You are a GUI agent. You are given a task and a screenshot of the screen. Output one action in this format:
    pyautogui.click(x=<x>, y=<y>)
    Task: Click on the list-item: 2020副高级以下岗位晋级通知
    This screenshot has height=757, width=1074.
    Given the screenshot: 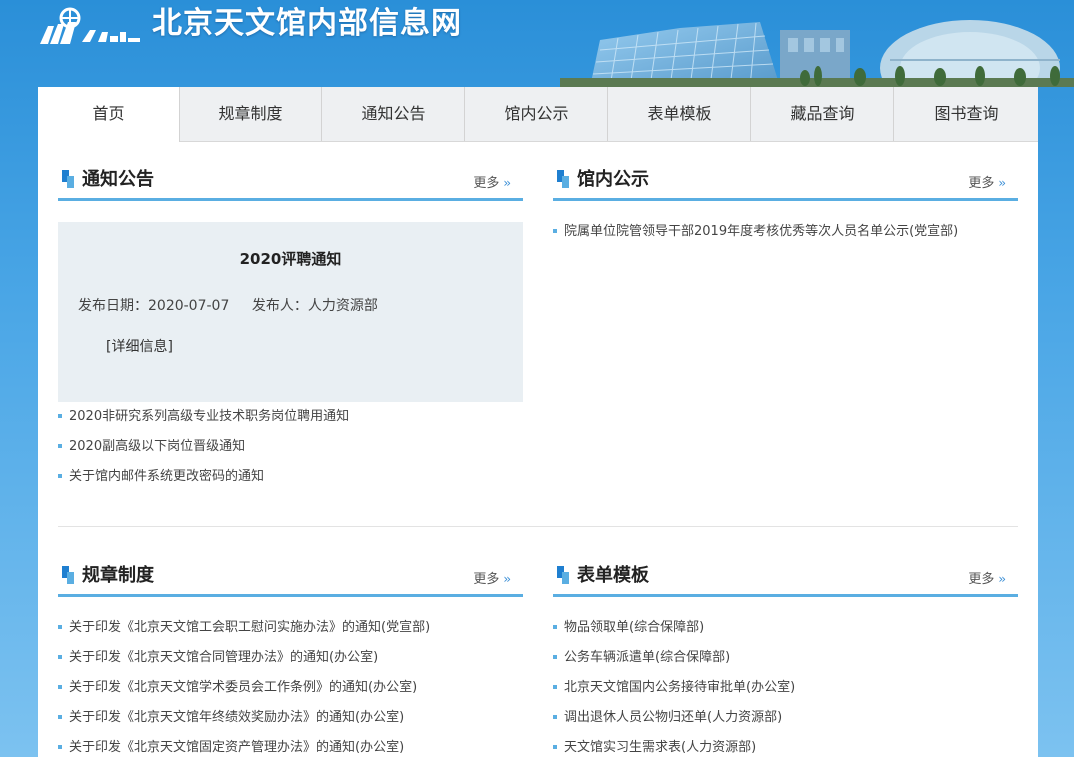 What is the action you would take?
    pyautogui.click(x=290, y=447)
    